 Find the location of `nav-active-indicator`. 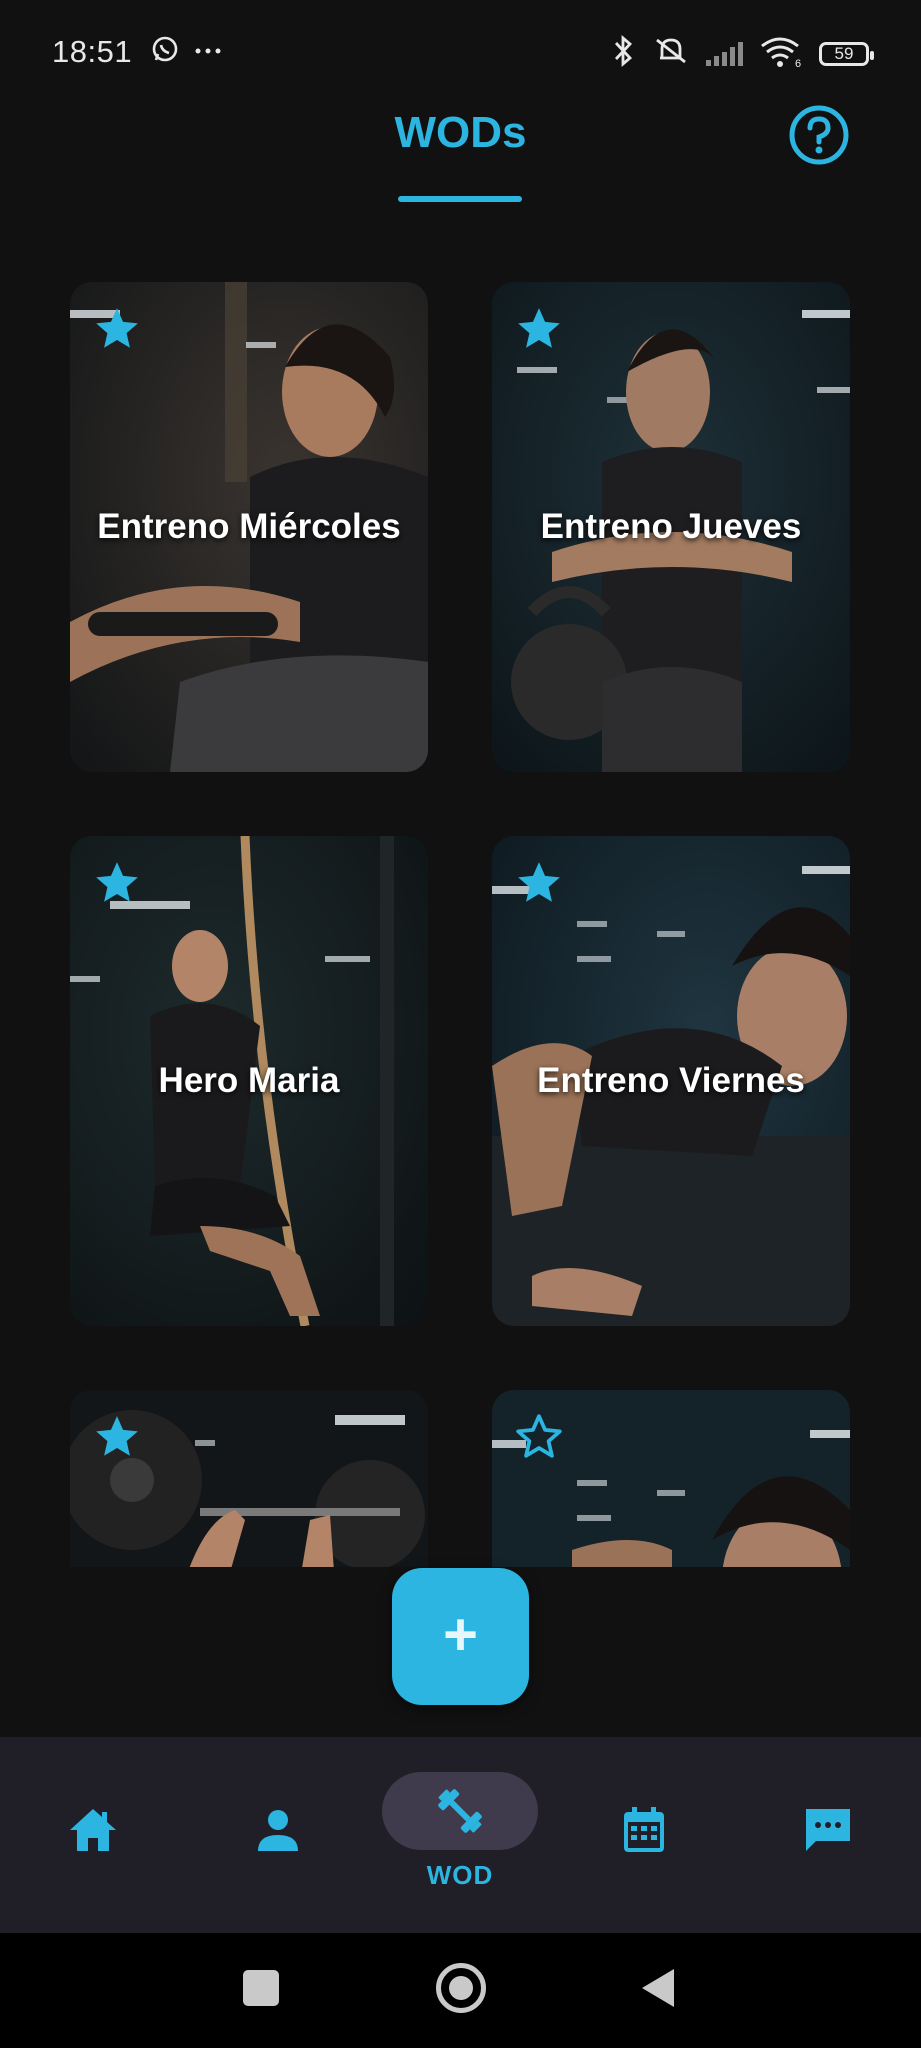

nav-active-indicator is located at coordinates (460, 1810).